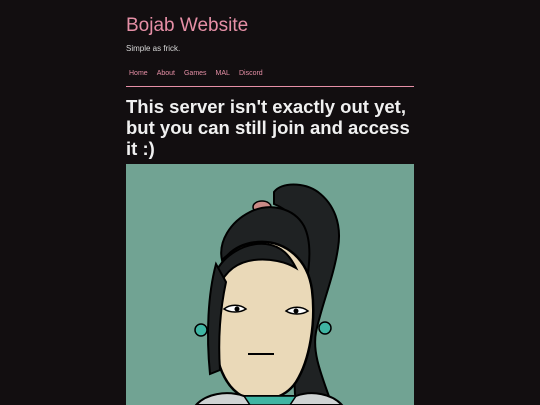 The image size is (540, 405). What do you see at coordinates (138, 77) in the screenshot?
I see `nav-link-home: Home` at bounding box center [138, 77].